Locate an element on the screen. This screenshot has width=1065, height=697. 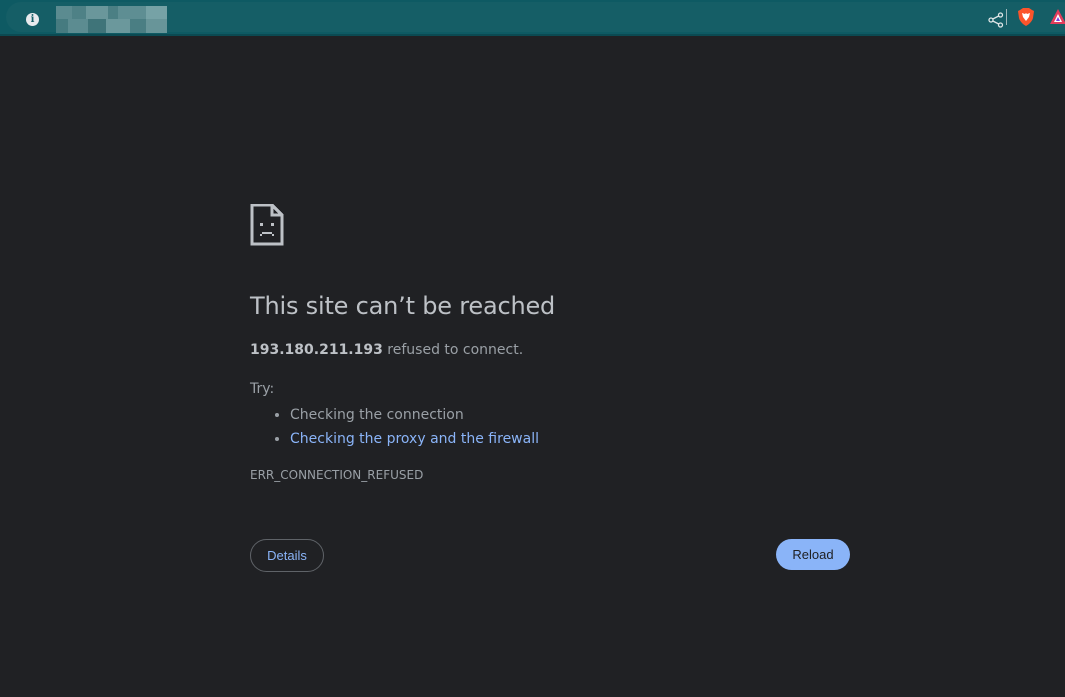
suggestion-proxy-firewall-link: Checking the proxy and the firewall is located at coordinates (414, 439).